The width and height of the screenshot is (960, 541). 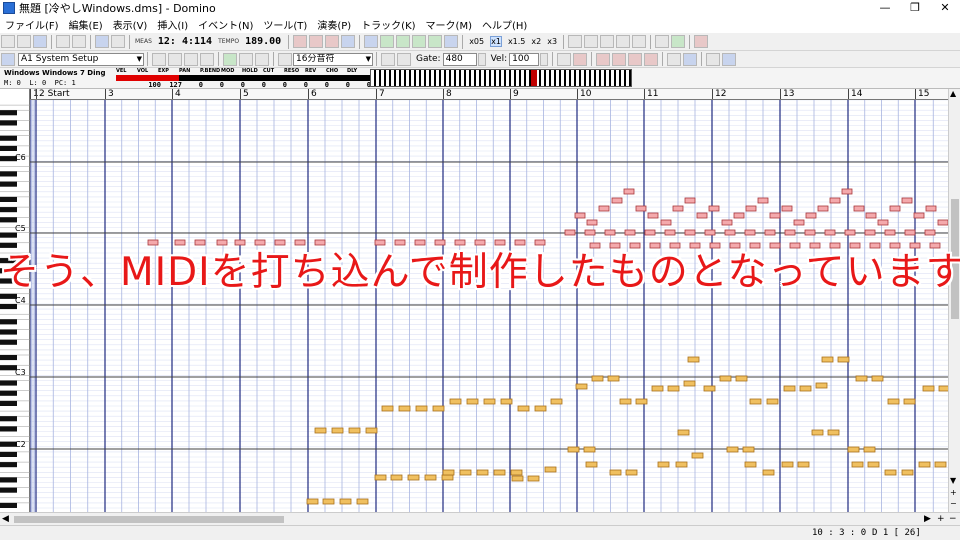 I want to click on zoom-out-icon, so click(x=191, y=59).